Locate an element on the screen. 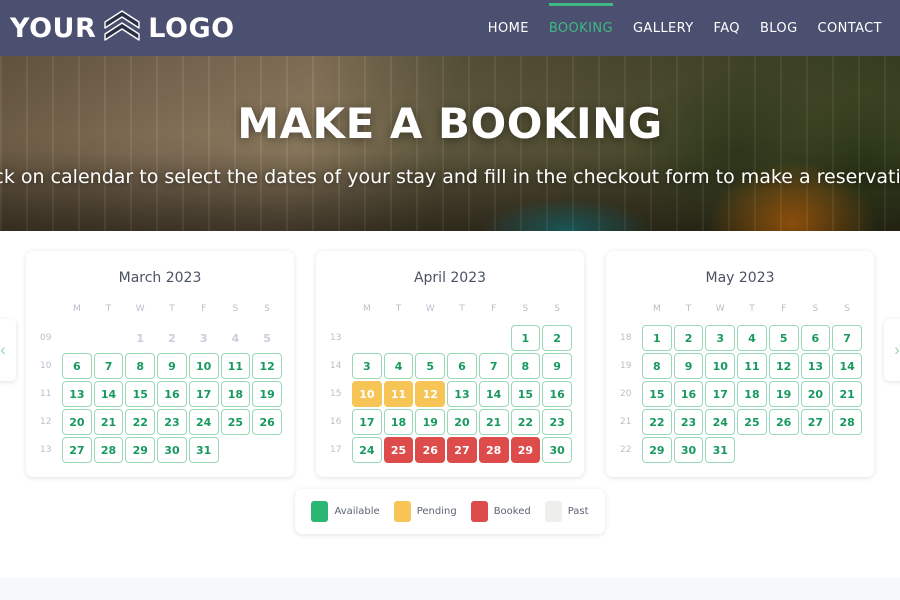  week-number: 10 is located at coordinates (46, 366).